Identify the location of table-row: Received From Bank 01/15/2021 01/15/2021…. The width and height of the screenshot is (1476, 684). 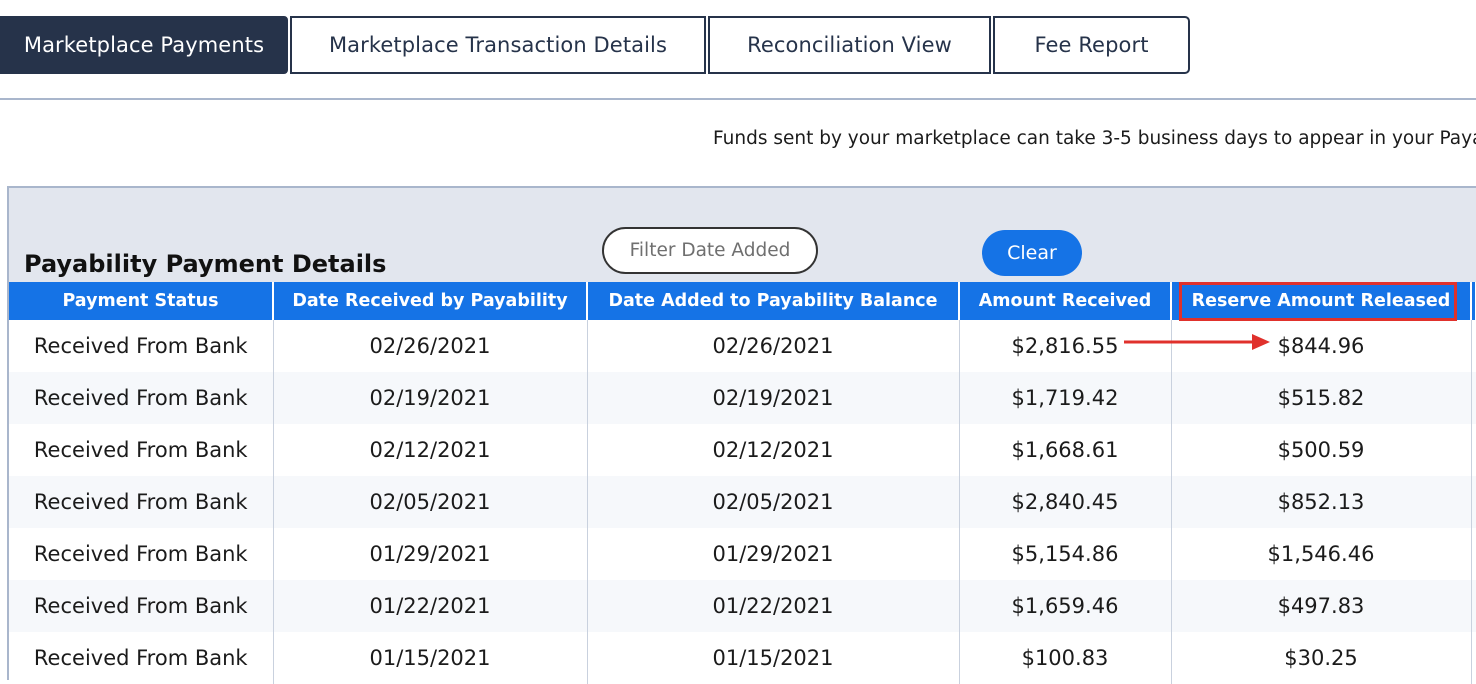
(742, 658).